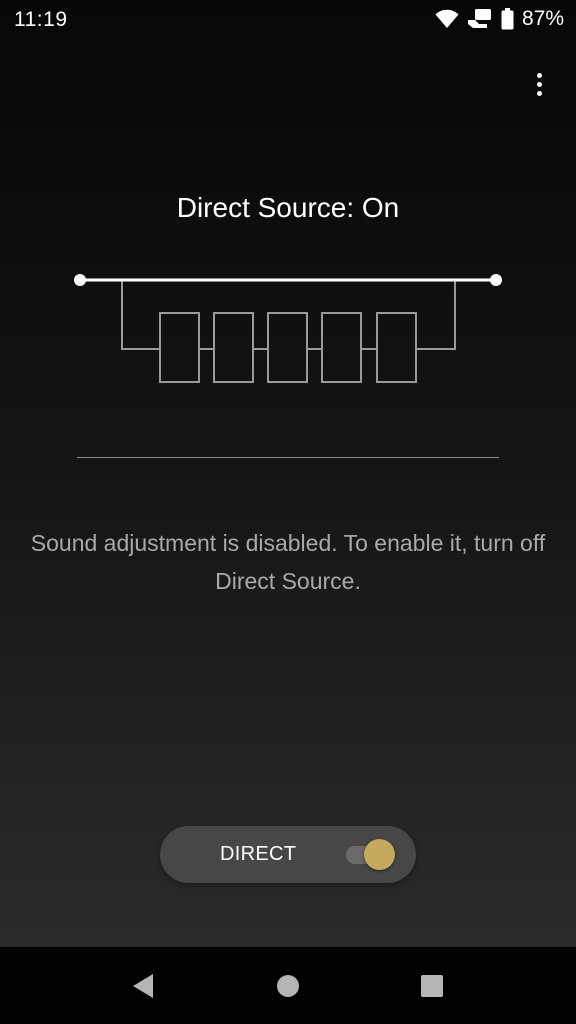 The width and height of the screenshot is (576, 1024). I want to click on cast-icon, so click(480, 19).